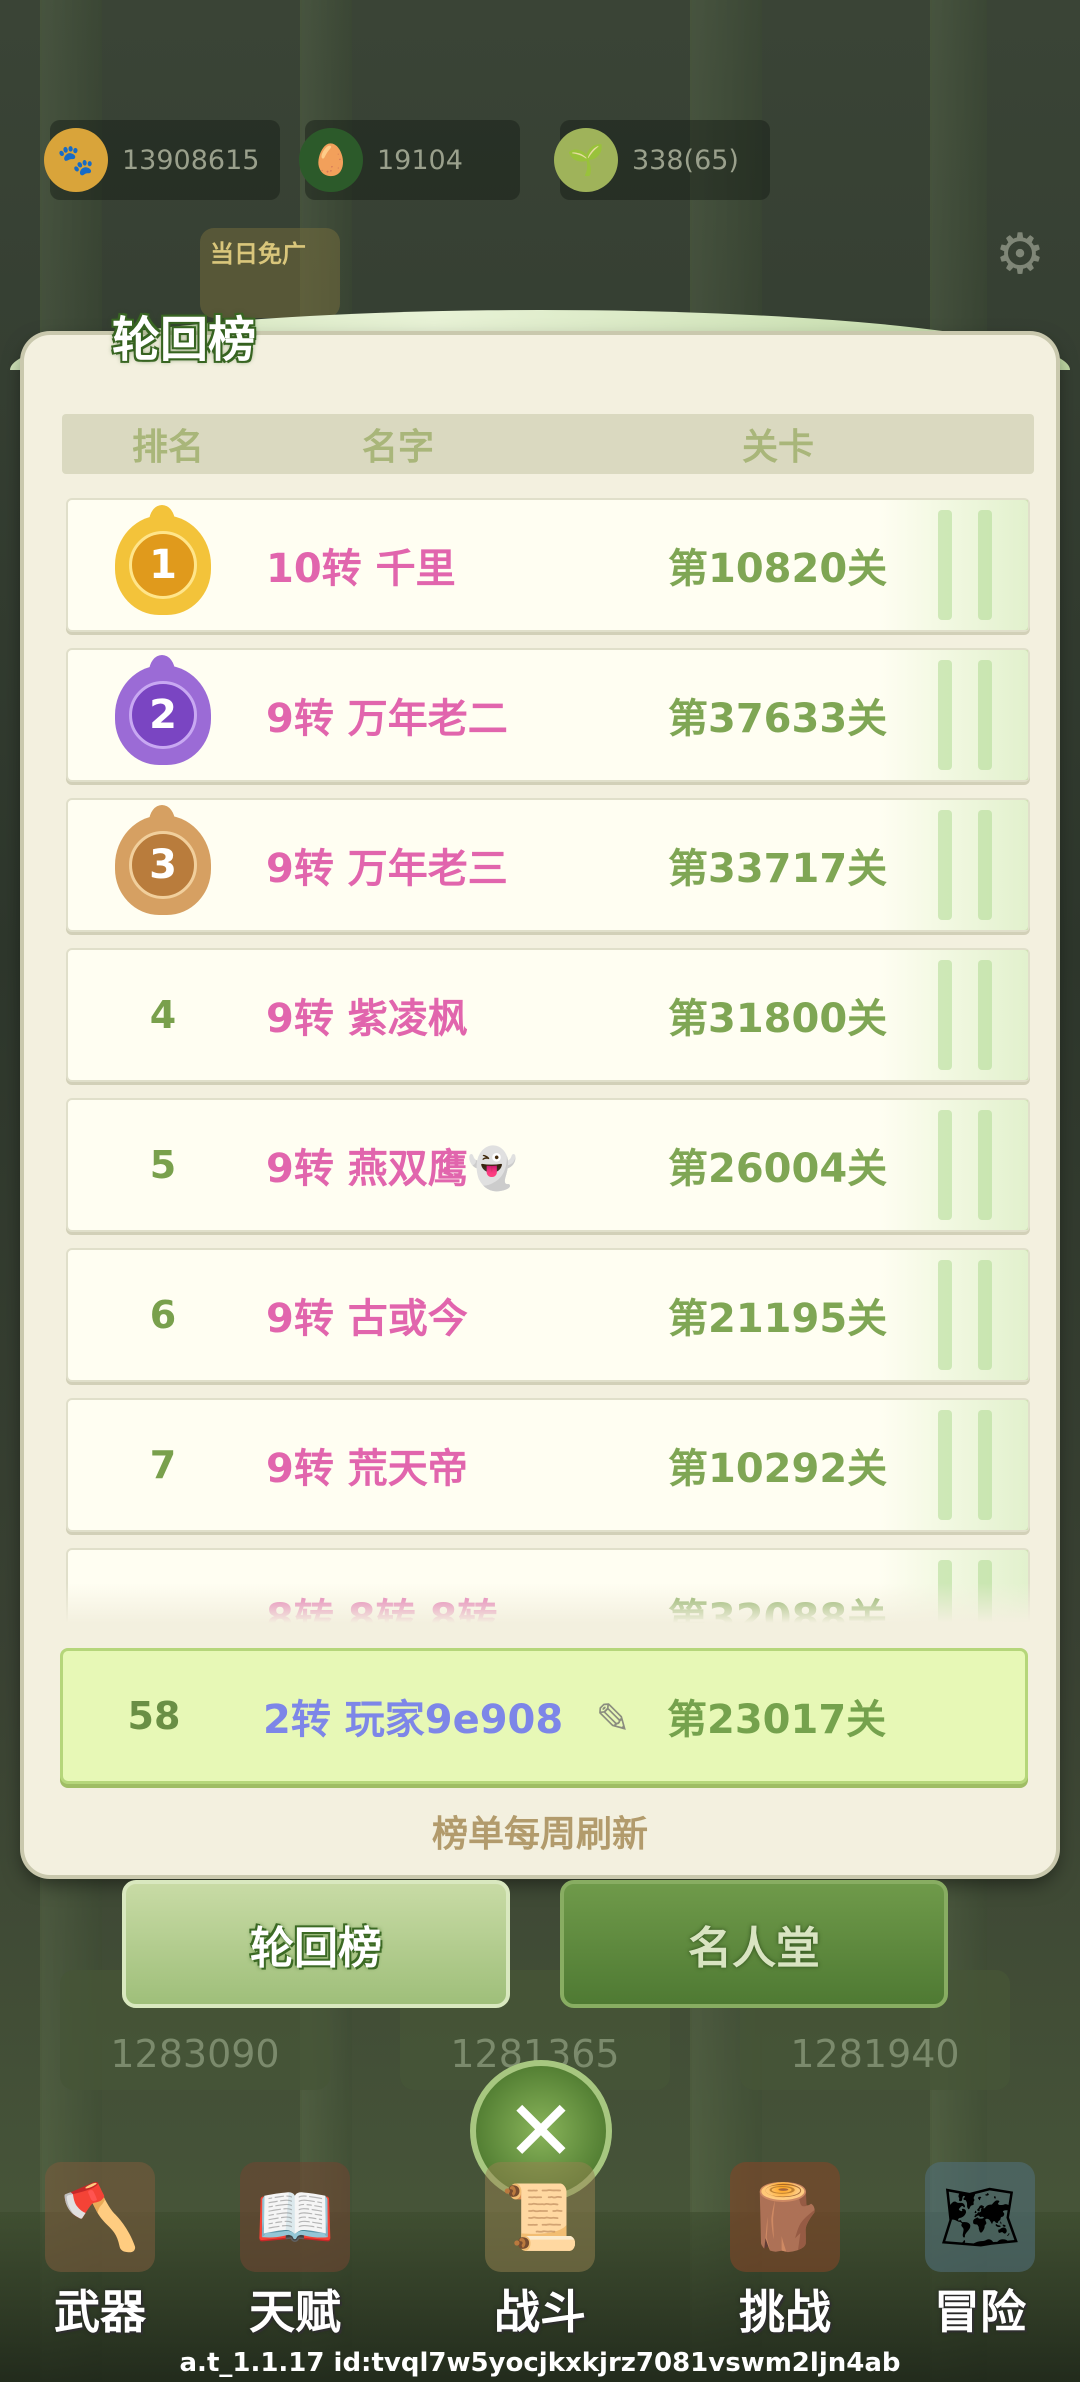 The height and width of the screenshot is (2382, 1080). I want to click on player-stage: 第10292关, so click(778, 1469).